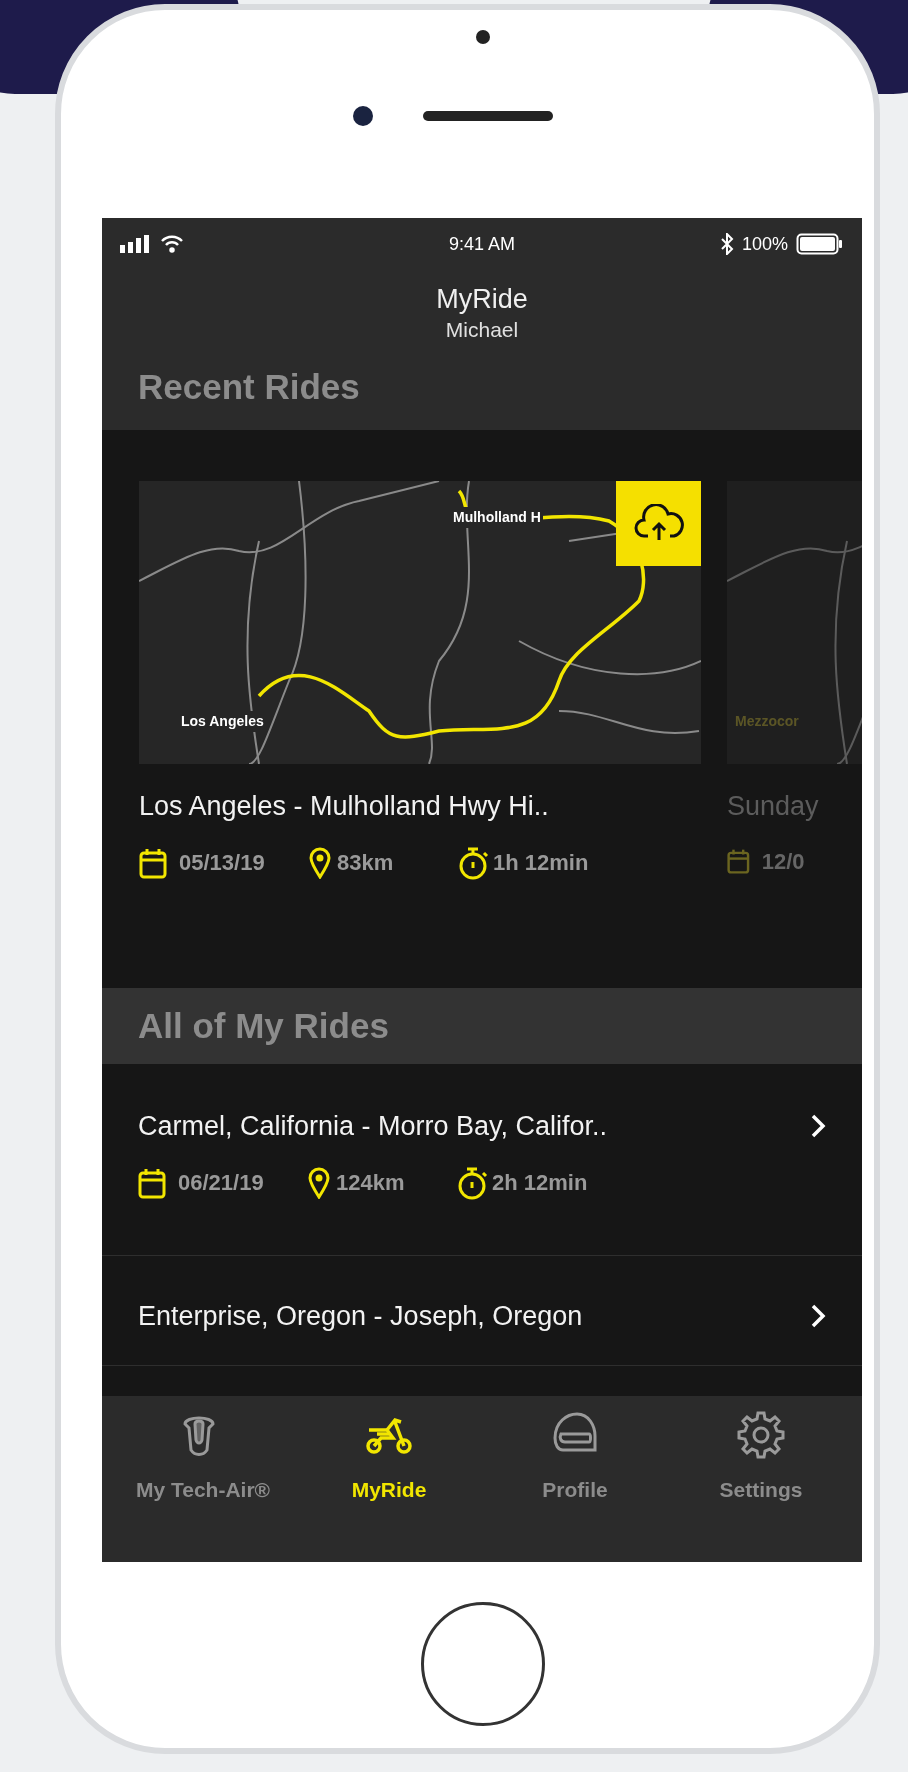 This screenshot has width=908, height=1772. Describe the element at coordinates (481, 244) in the screenshot. I see `status-time: 9:41 AM` at that location.